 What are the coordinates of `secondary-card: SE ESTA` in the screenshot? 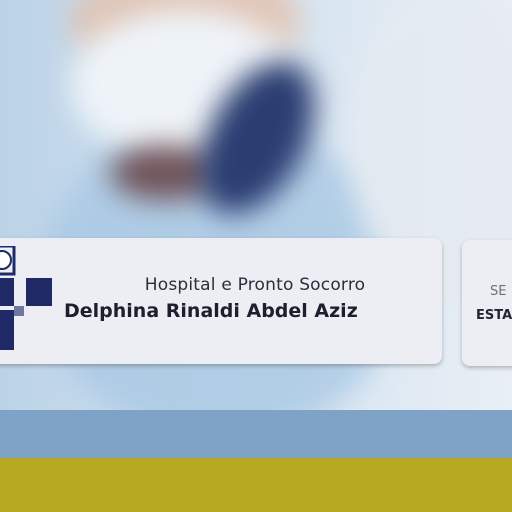 It's located at (487, 303).